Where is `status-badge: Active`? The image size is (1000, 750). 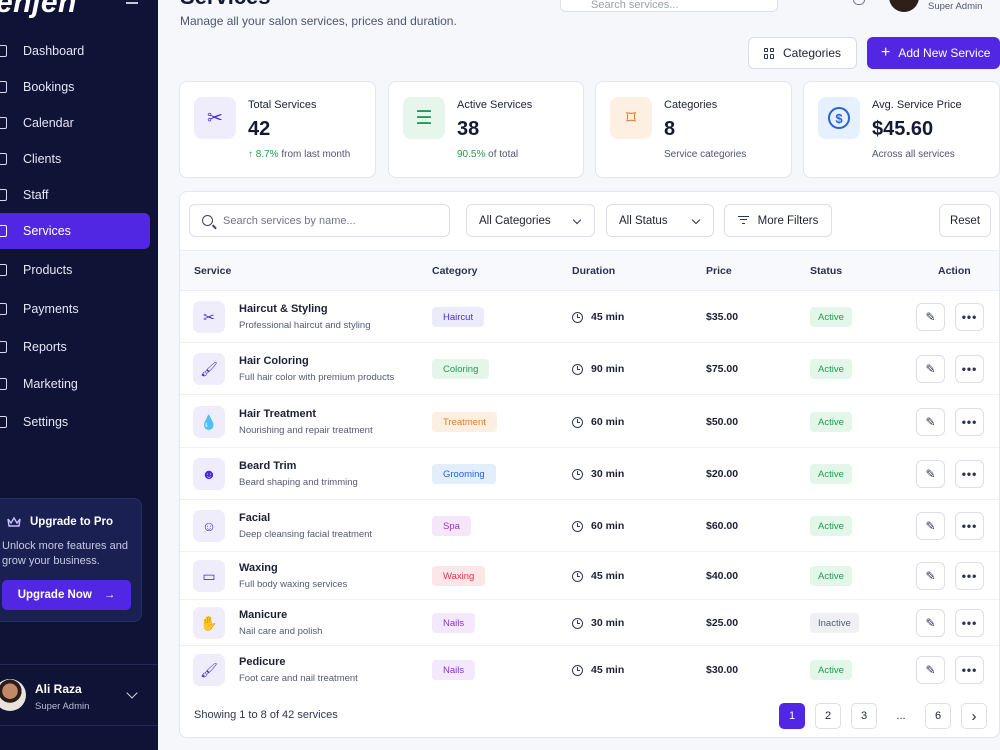 status-badge: Active is located at coordinates (831, 369).